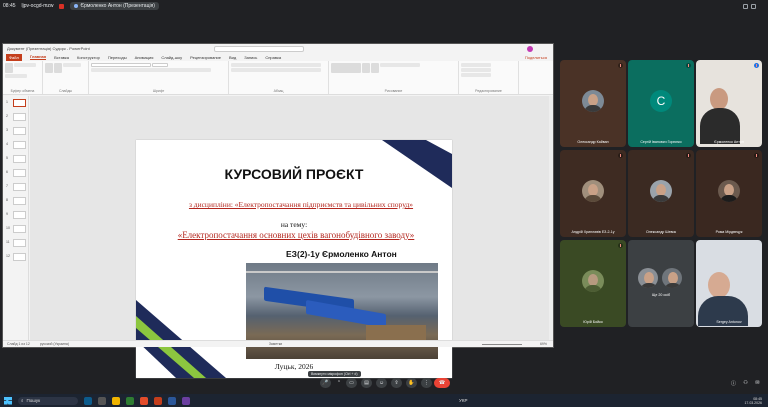  What do you see at coordinates (757, 383) in the screenshot?
I see `chat-icon: ✉` at bounding box center [757, 383].